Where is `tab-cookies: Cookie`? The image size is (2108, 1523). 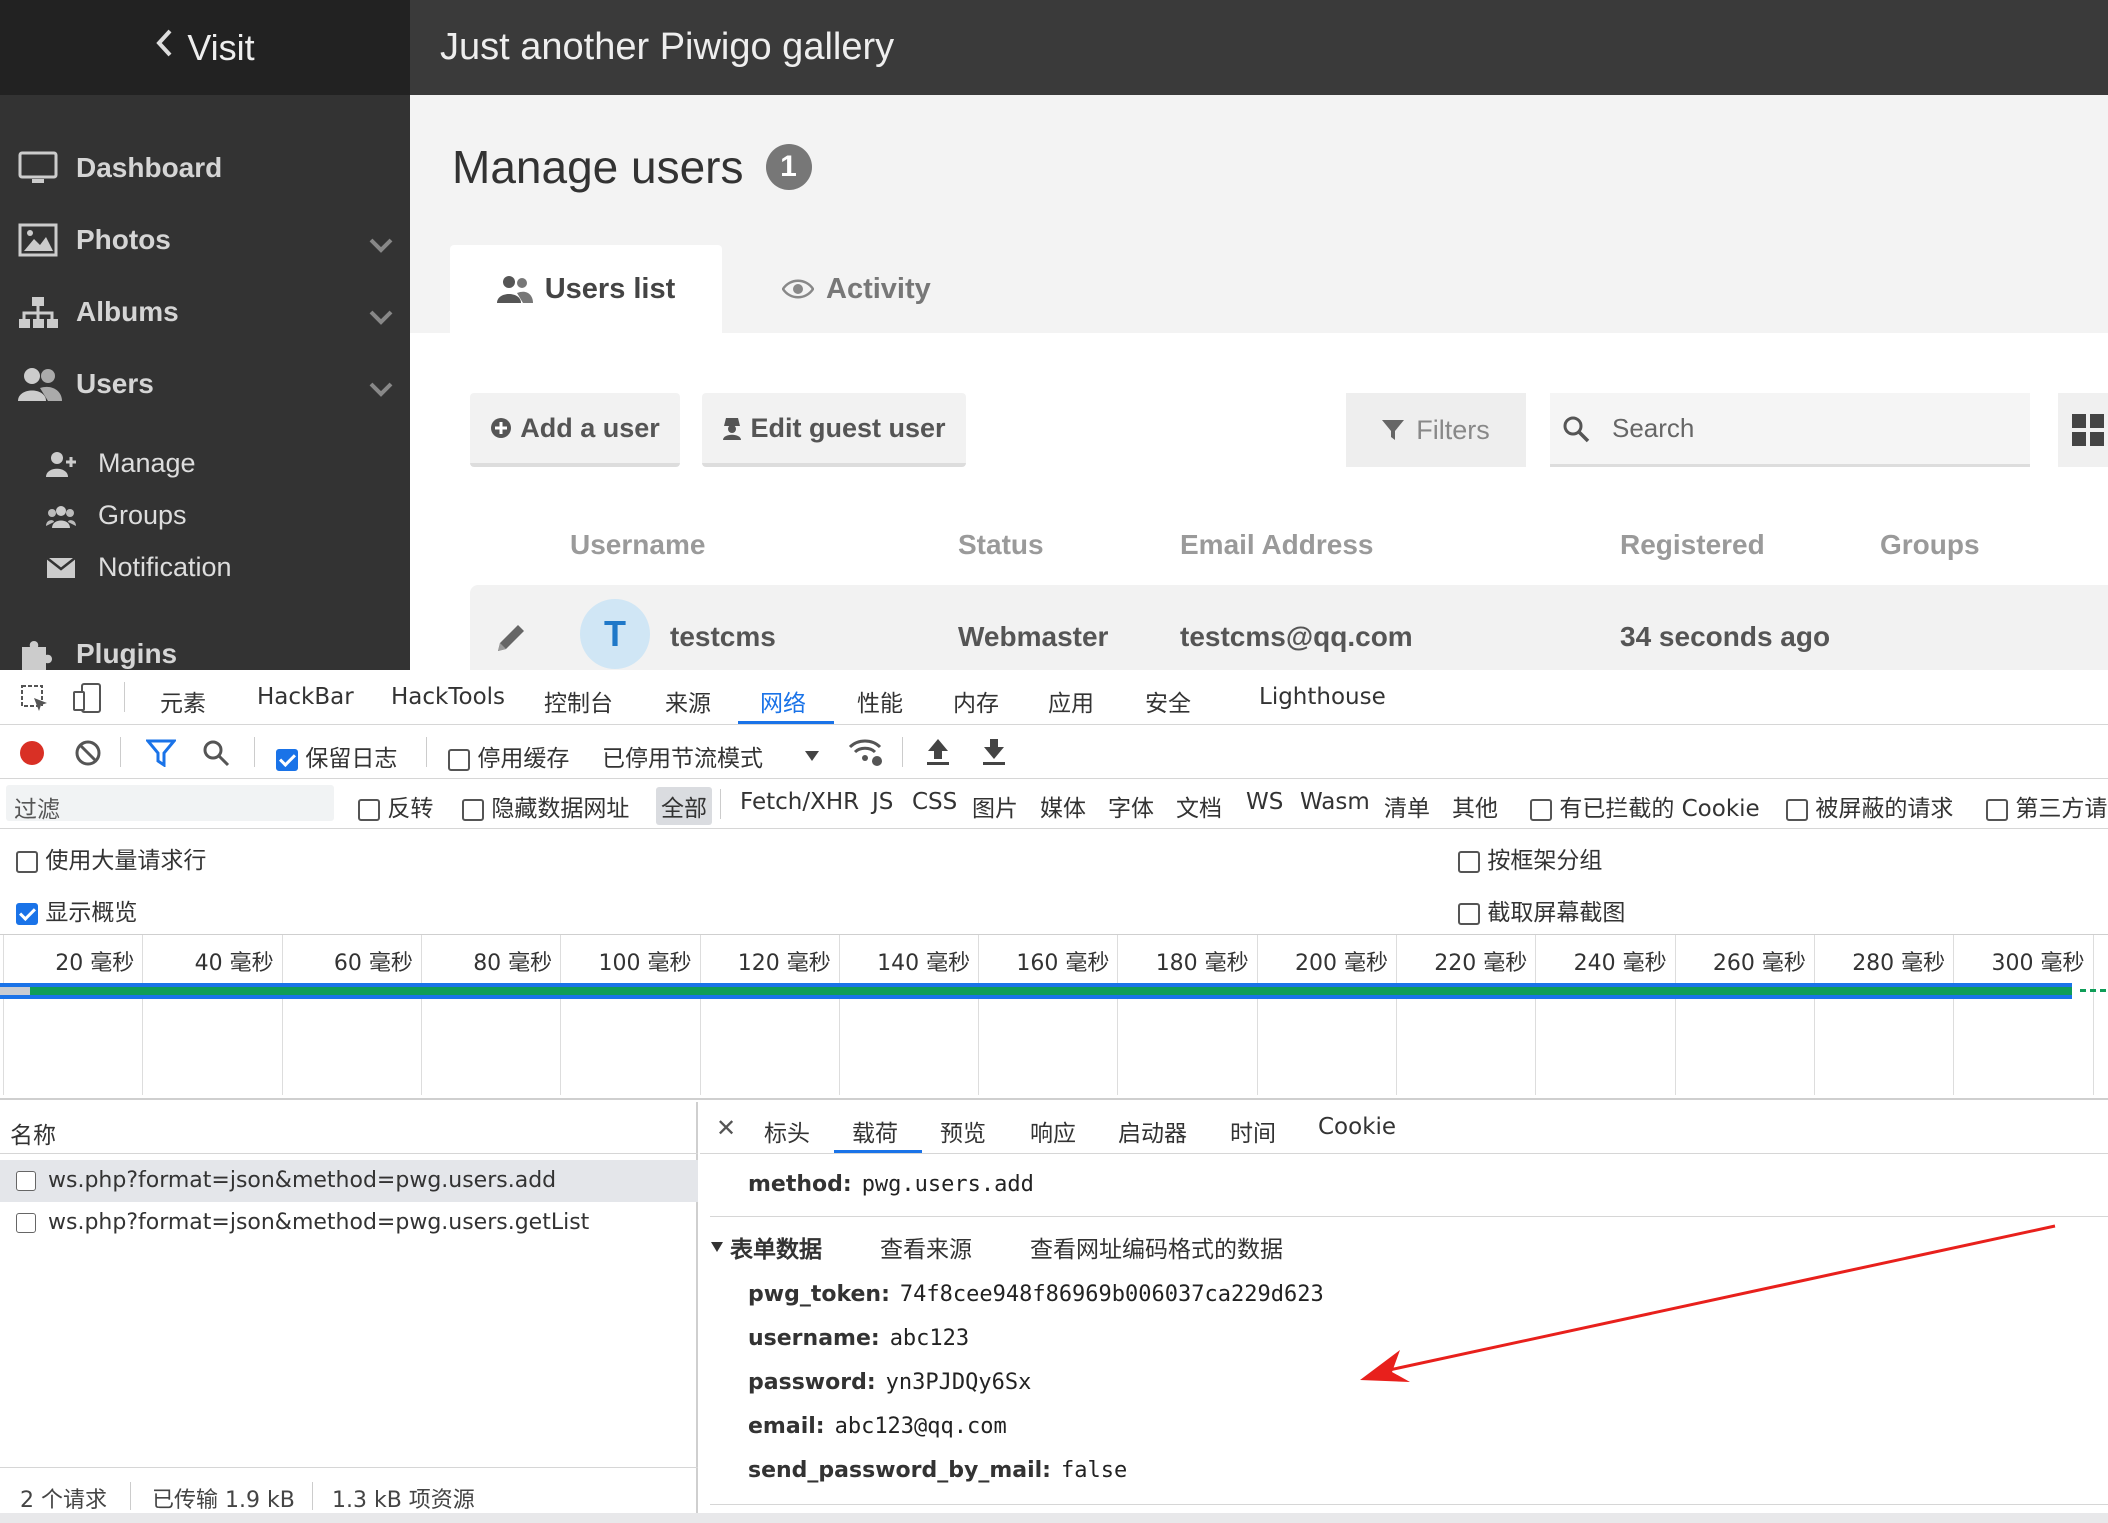 tab-cookies: Cookie is located at coordinates (1357, 1127).